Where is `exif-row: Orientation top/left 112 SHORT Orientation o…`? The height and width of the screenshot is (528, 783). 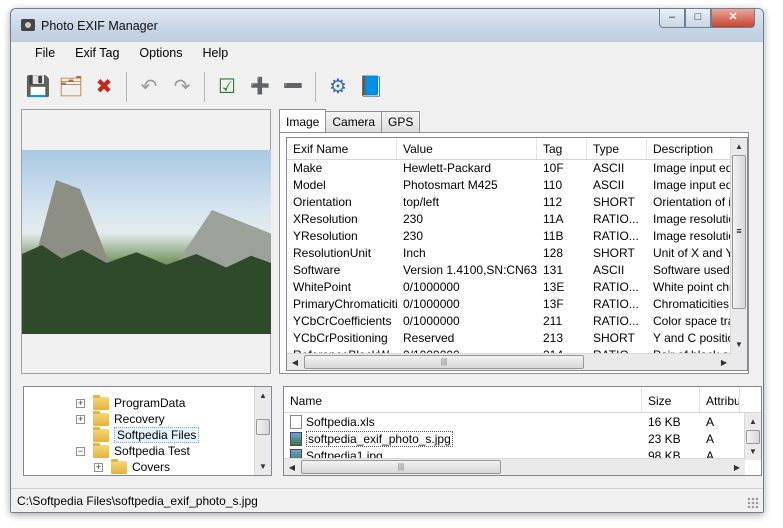
exif-row: Orientation top/left 112 SHORT Orientation o… is located at coordinates (517, 202).